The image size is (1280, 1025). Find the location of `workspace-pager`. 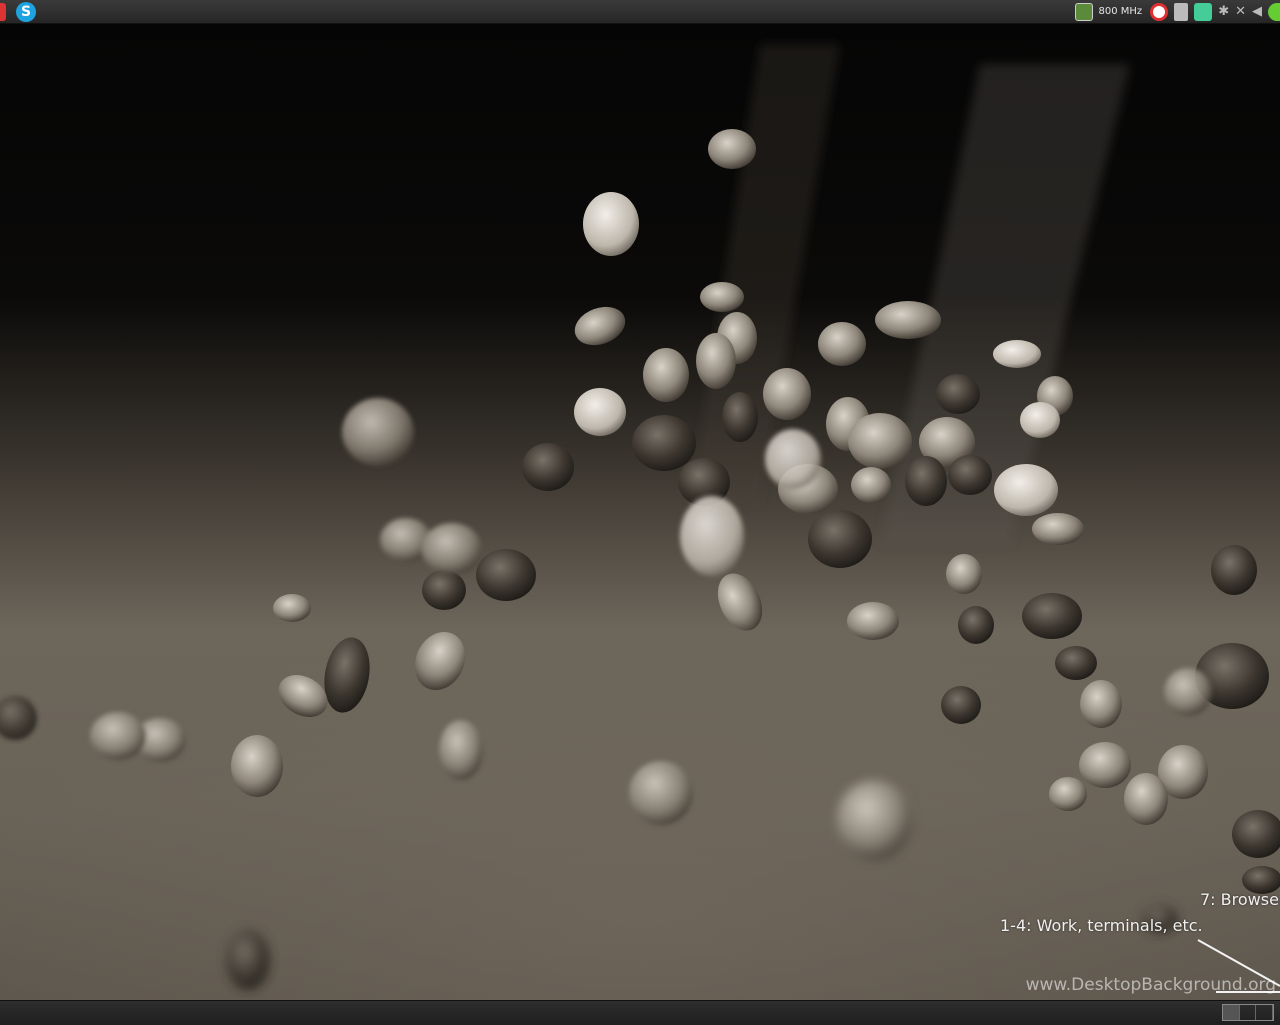

workspace-pager is located at coordinates (1248, 1012).